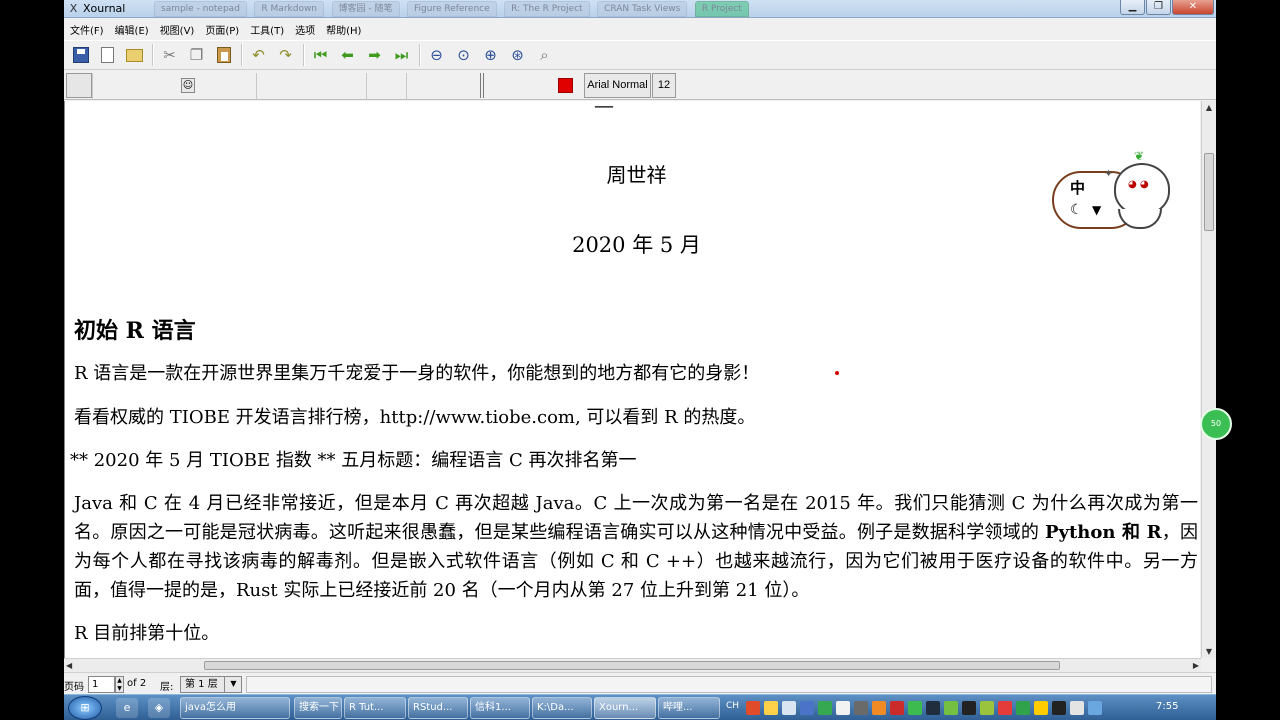  I want to click on page-width-button: ⊛, so click(517, 55).